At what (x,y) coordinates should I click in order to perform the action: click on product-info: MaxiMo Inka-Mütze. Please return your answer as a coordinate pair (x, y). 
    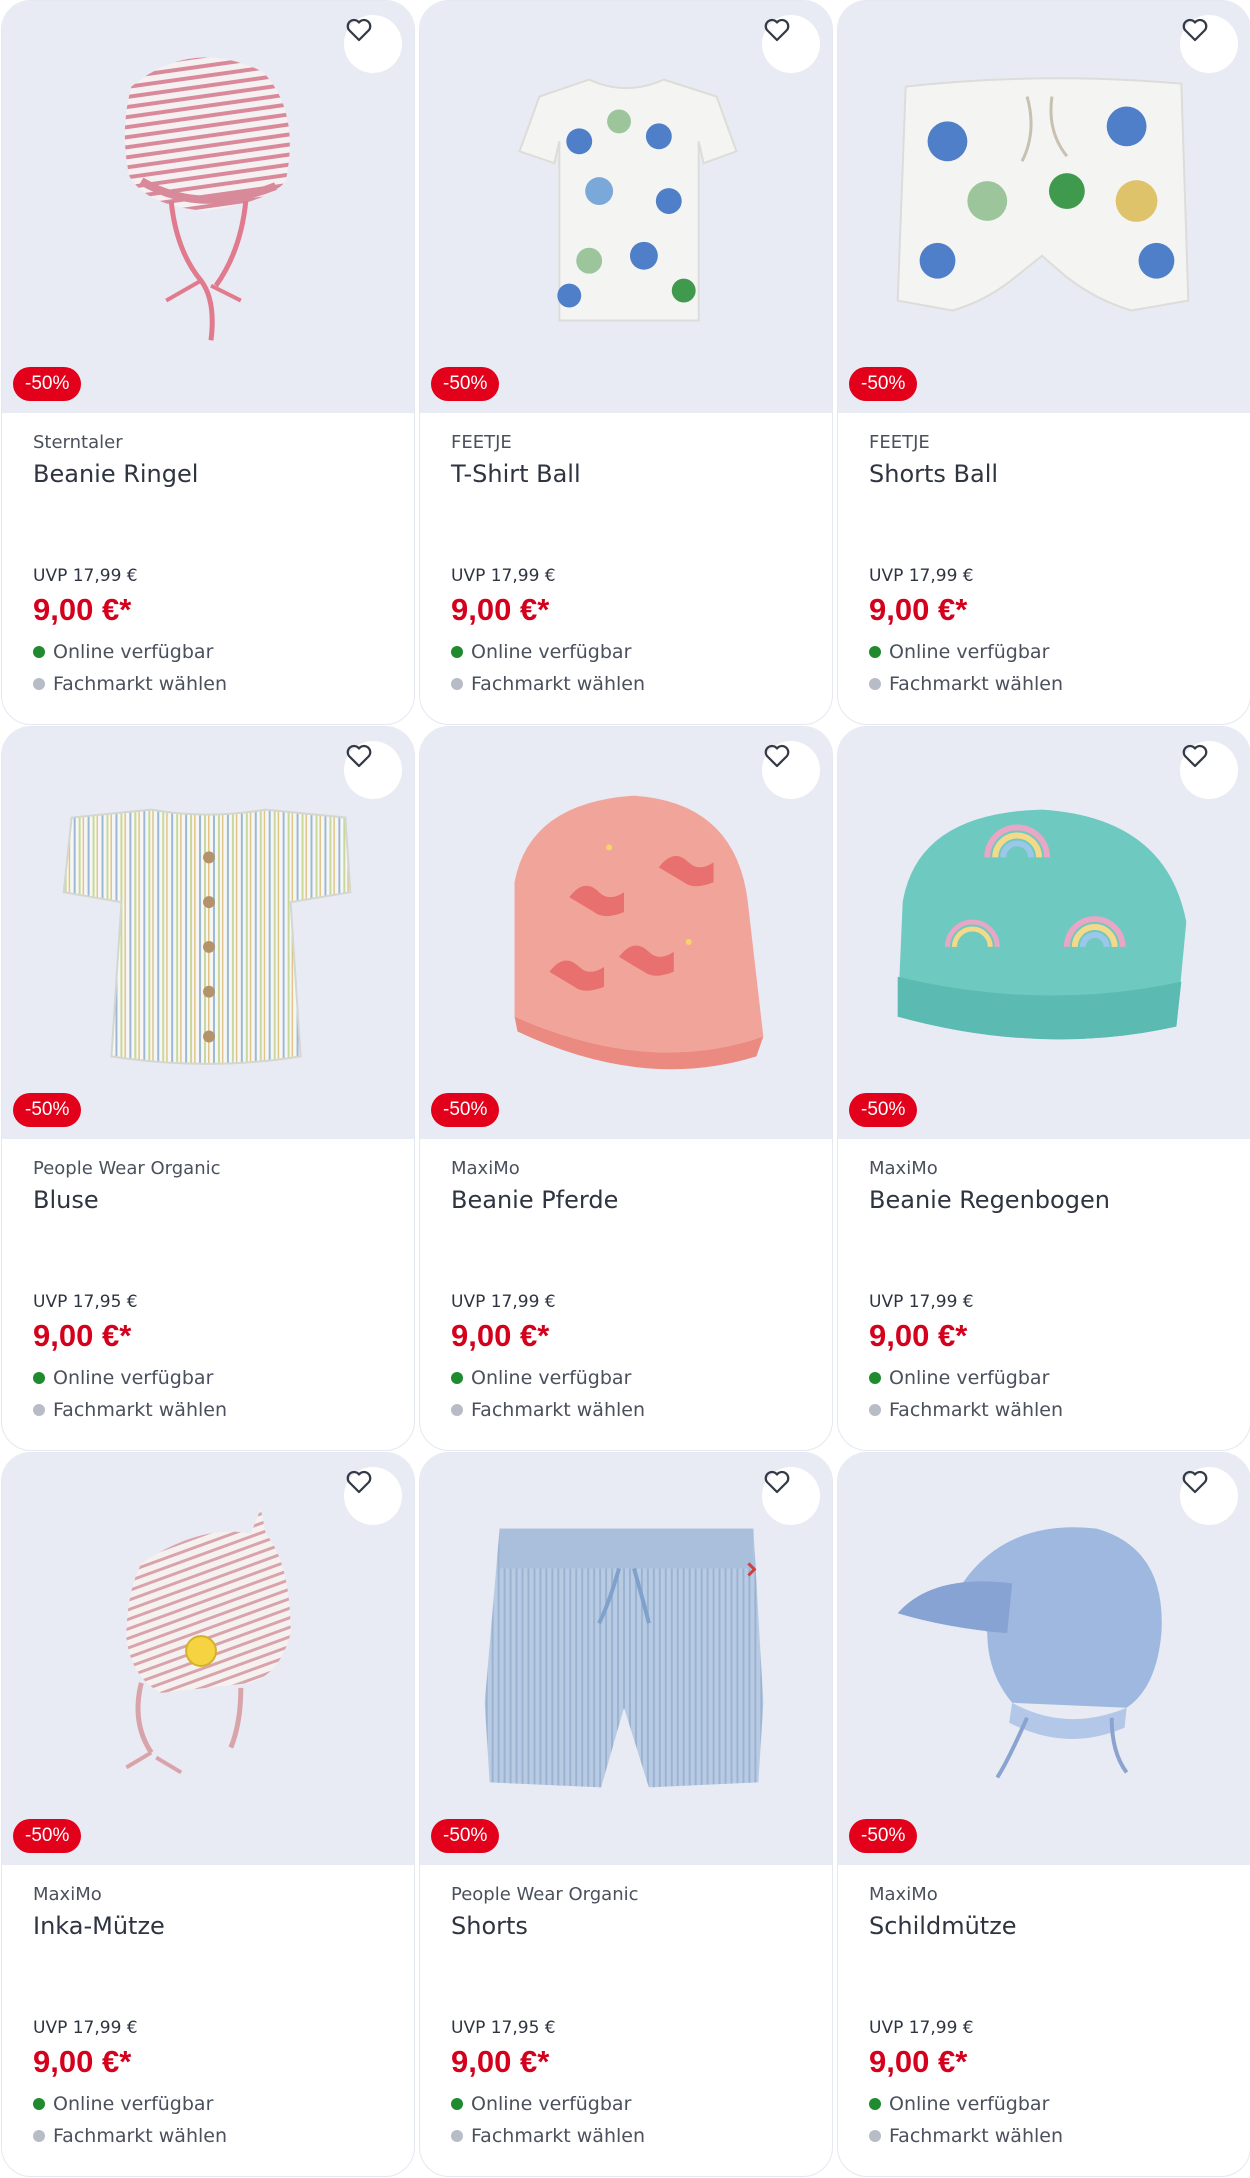
    Looking at the image, I should click on (213, 1913).